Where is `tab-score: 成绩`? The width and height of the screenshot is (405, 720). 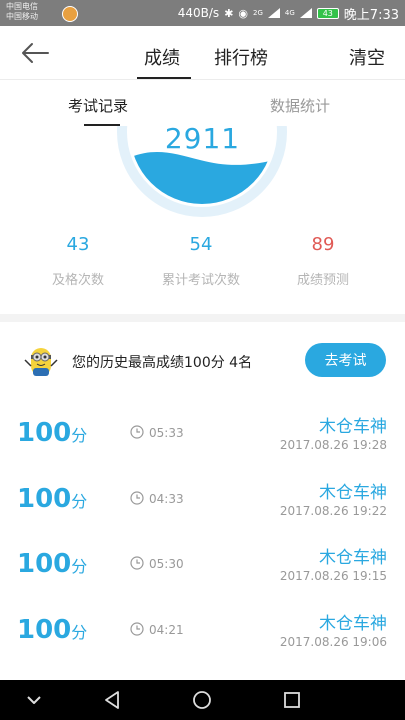
tab-score: 成绩 is located at coordinates (162, 57).